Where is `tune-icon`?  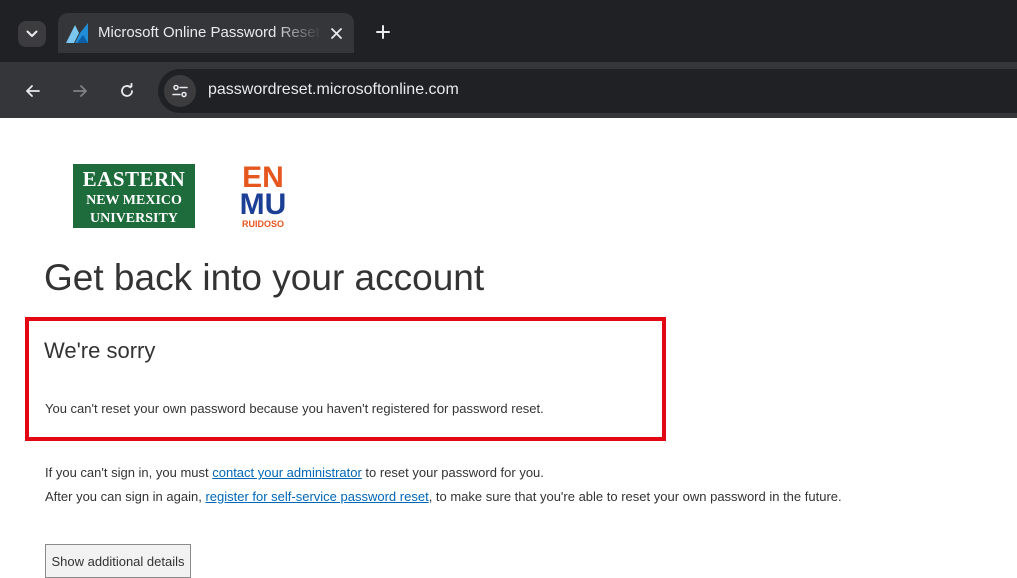
tune-icon is located at coordinates (180, 91).